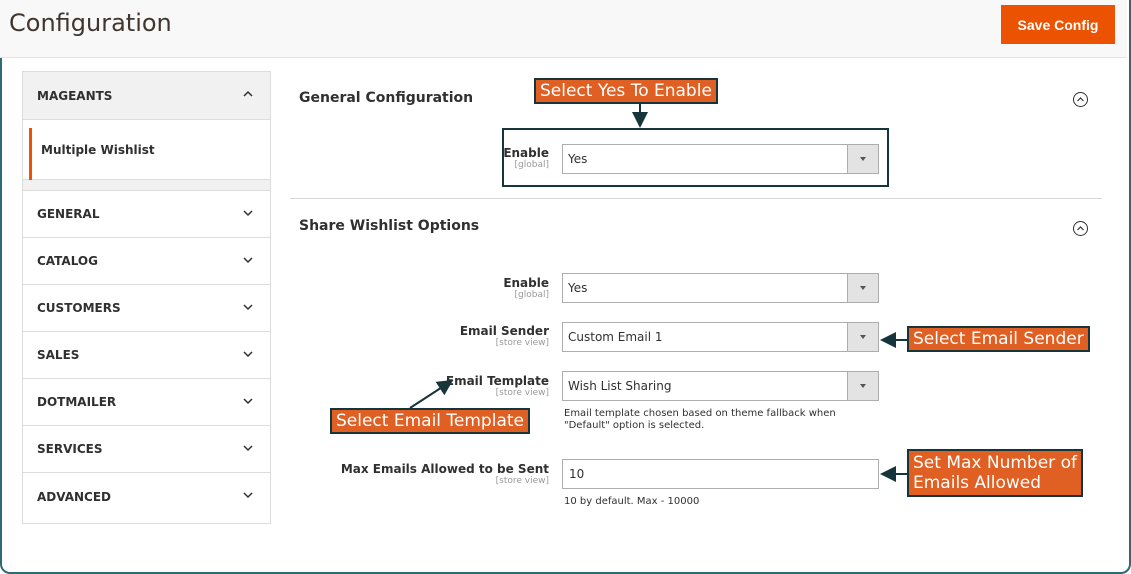 This screenshot has height=574, width=1131. What do you see at coordinates (146, 496) in the screenshot?
I see `sidebar-group-advanced: ADVANCED` at bounding box center [146, 496].